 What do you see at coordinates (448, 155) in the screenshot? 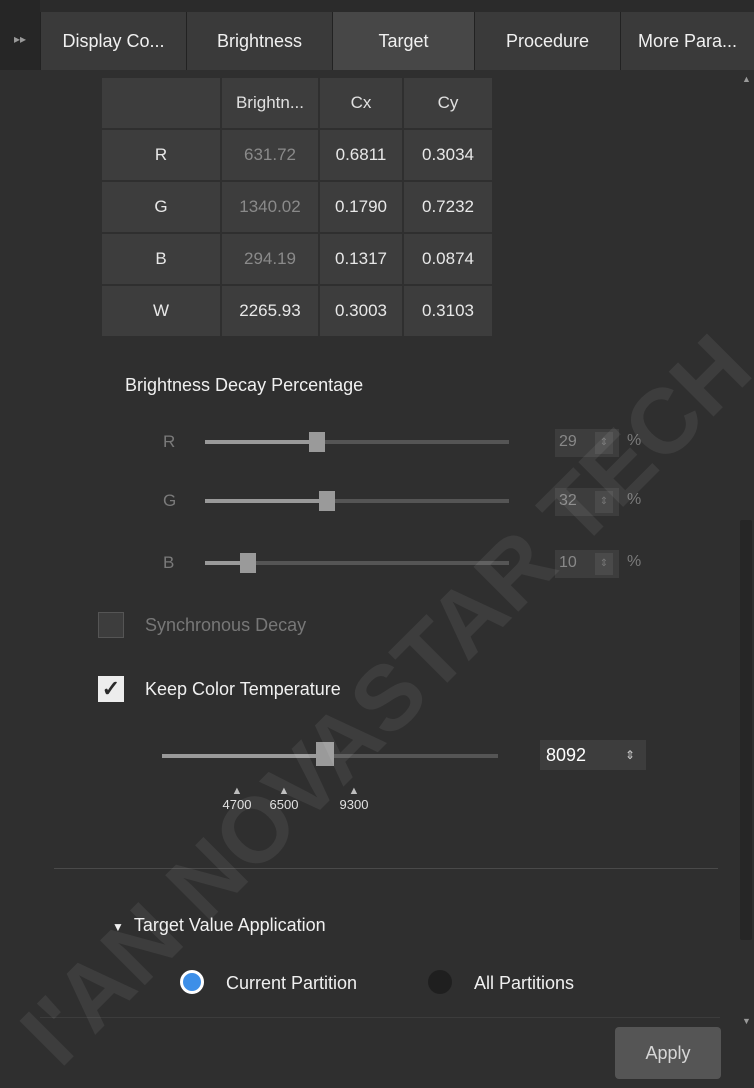
I see `cy-cell: 0.3034` at bounding box center [448, 155].